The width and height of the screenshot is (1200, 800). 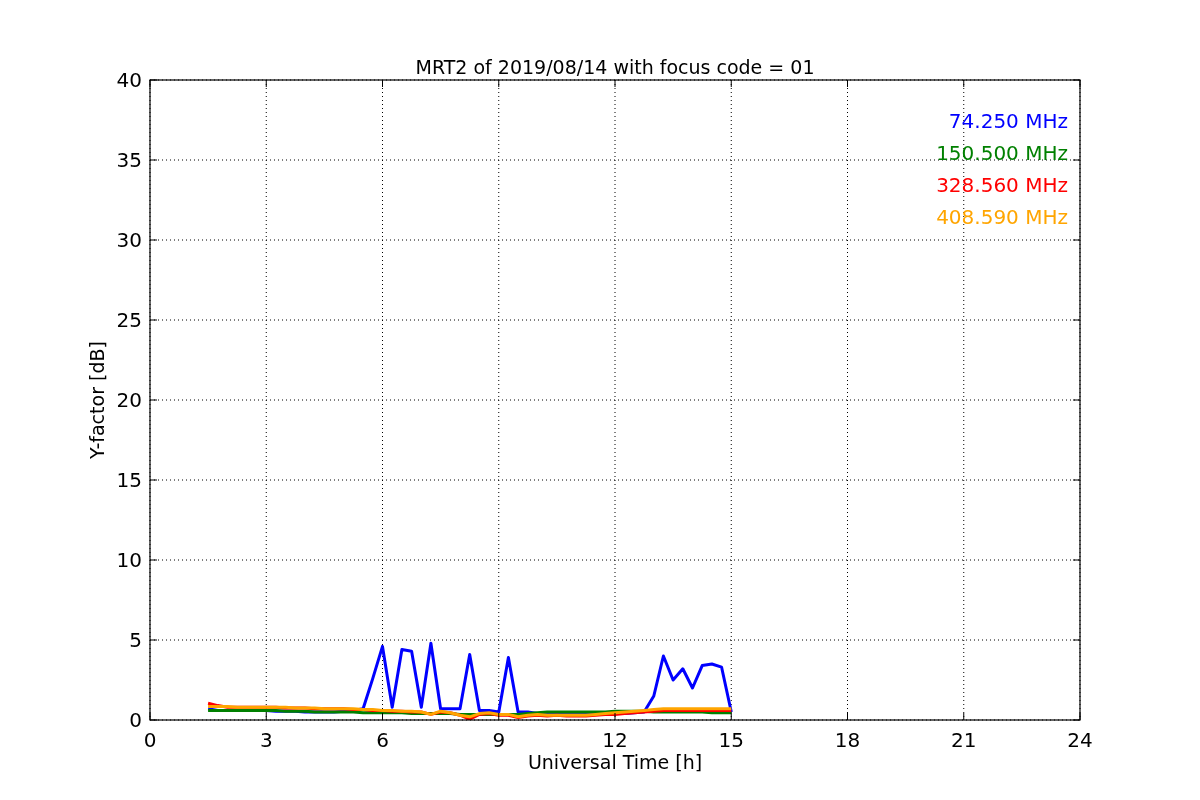 What do you see at coordinates (1002, 217) in the screenshot?
I see `legend-label: 408.590 MHz` at bounding box center [1002, 217].